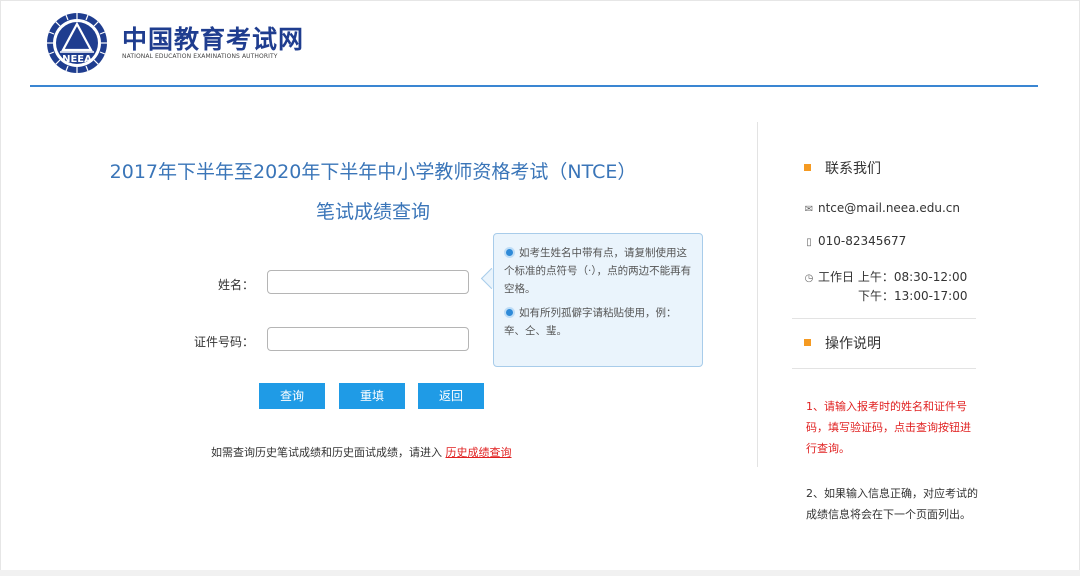 This screenshot has width=1080, height=576. I want to click on id-number-input, so click(368, 339).